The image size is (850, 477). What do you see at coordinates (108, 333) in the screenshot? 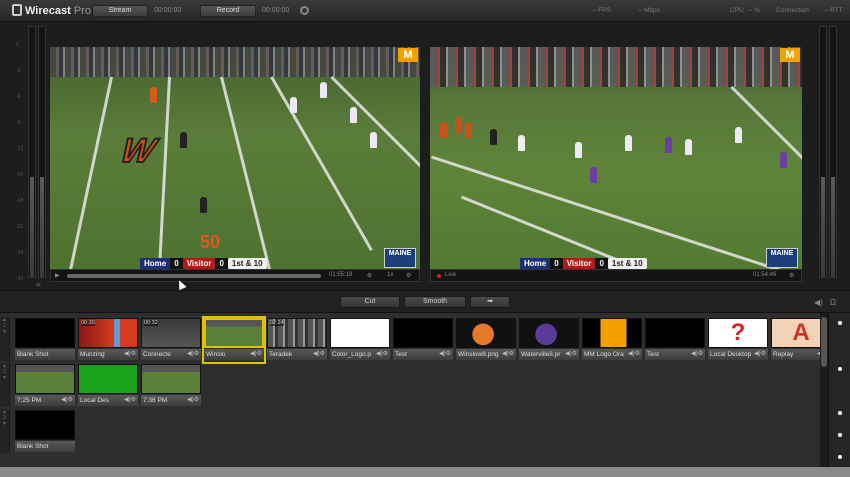
I see `shot-thumbnail: 00:30` at bounding box center [108, 333].